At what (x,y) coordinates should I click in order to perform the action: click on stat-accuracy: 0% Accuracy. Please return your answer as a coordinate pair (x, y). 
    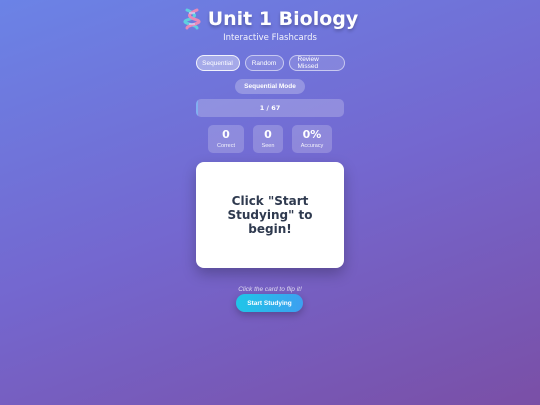
    Looking at the image, I should click on (312, 139).